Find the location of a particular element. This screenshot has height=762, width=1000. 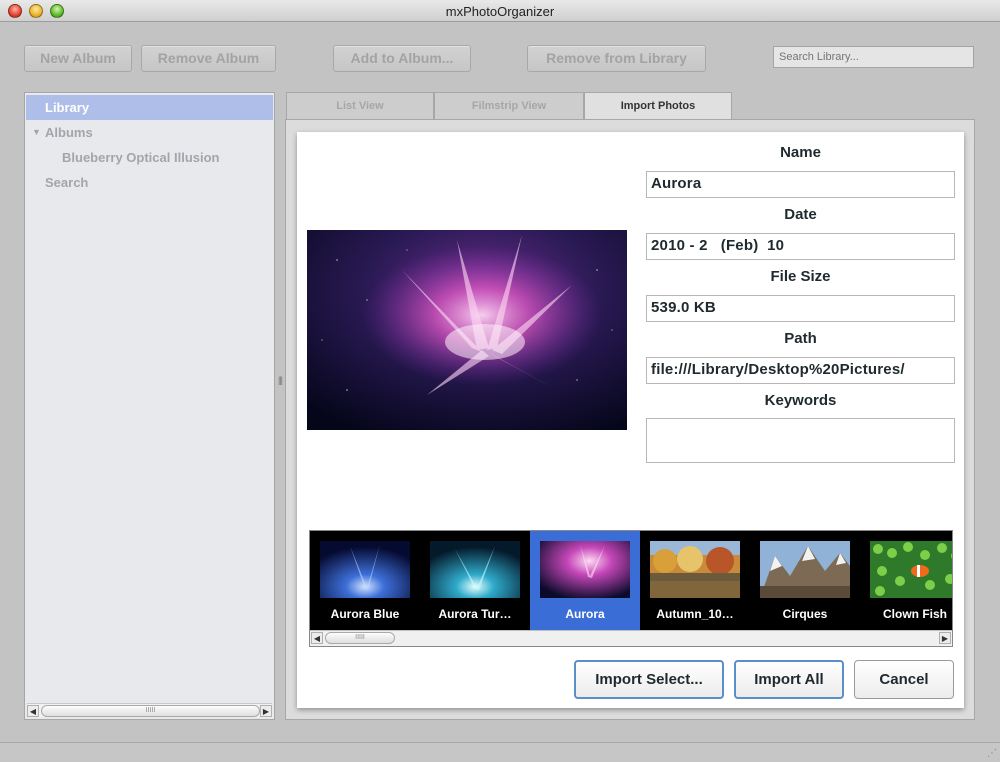

cancel-button: Cancel is located at coordinates (904, 679).